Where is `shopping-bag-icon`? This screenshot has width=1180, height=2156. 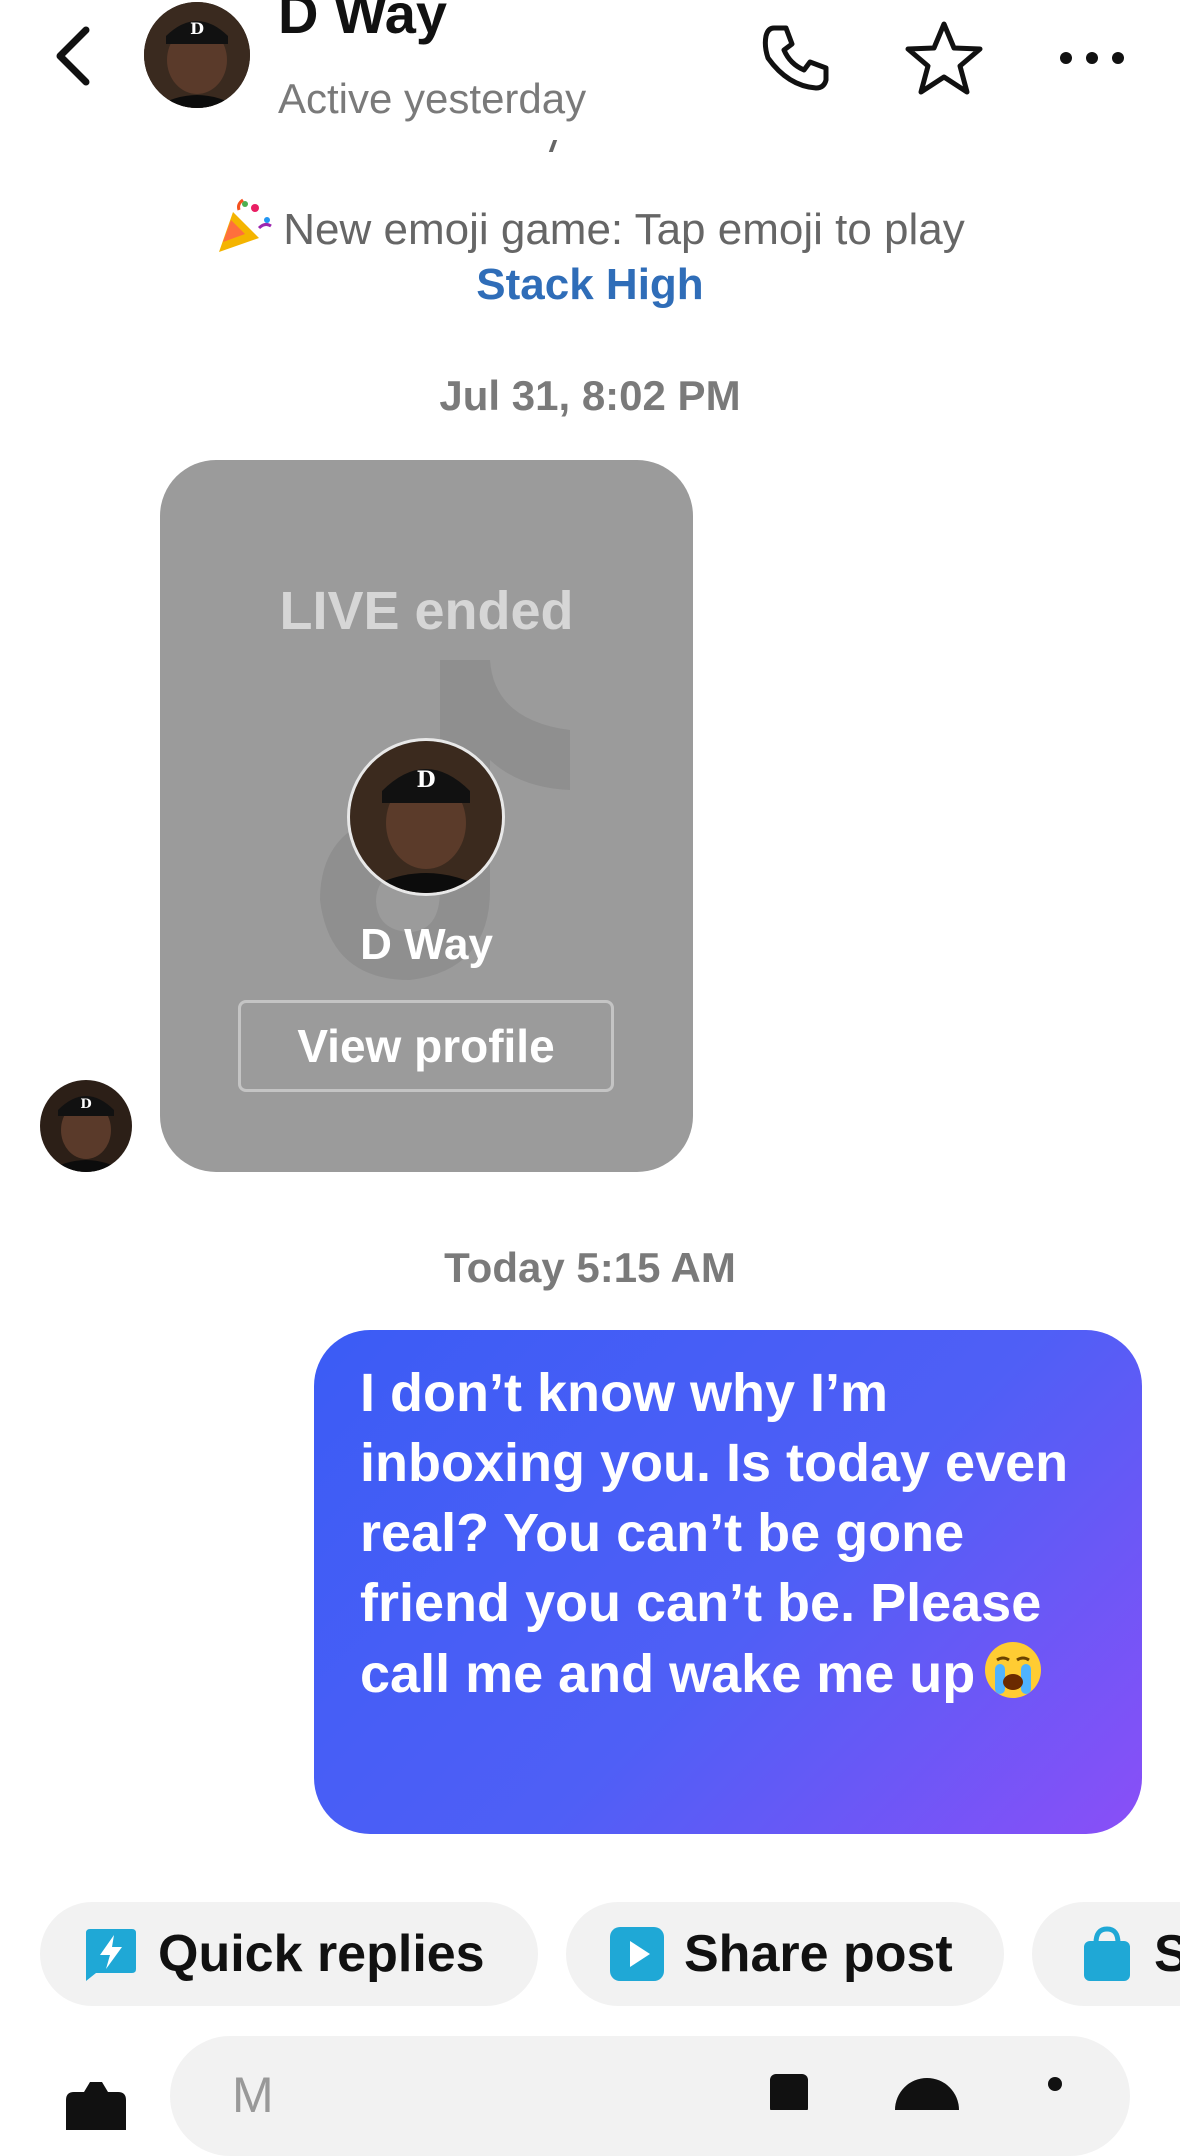
shopping-bag-icon is located at coordinates (1107, 1953).